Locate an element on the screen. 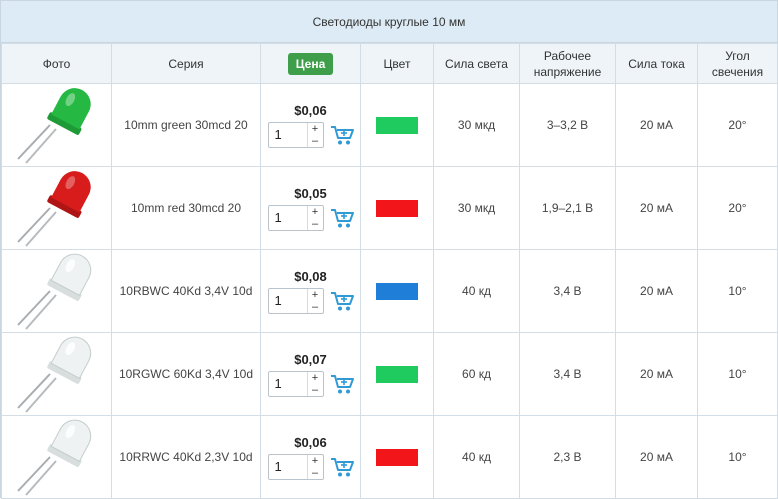 This screenshot has height=499, width=778. price-value: $0,05 is located at coordinates (310, 193).